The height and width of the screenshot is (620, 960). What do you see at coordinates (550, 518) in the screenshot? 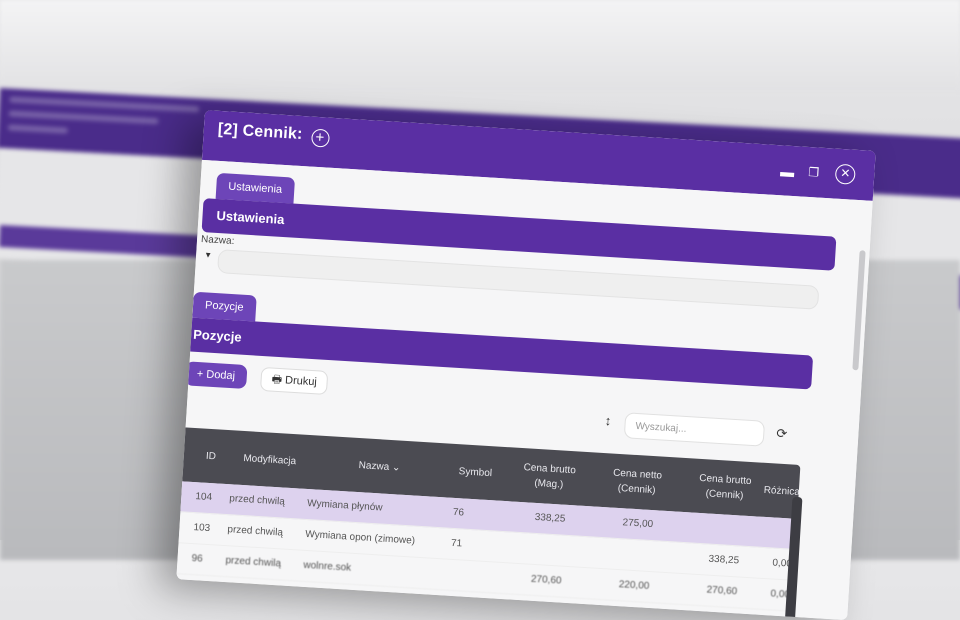
I see `cell-gross-warehouse: 338,25` at bounding box center [550, 518].